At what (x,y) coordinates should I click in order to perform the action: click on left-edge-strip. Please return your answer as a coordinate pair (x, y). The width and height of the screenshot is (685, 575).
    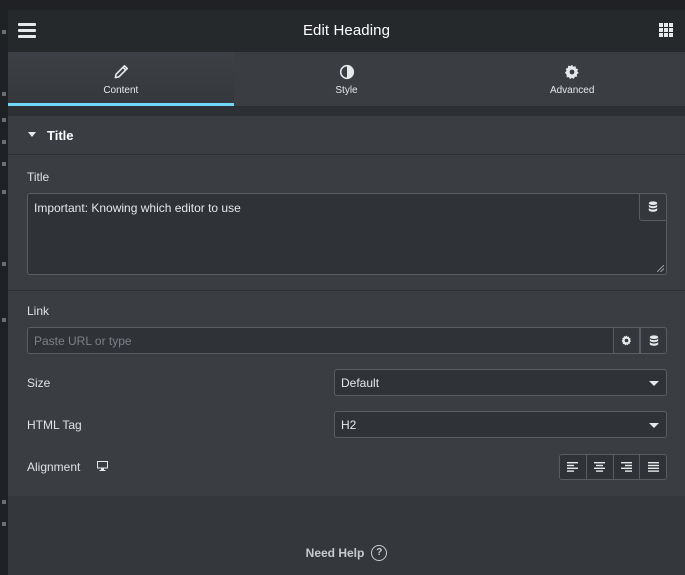
    Looking at the image, I should click on (4, 287).